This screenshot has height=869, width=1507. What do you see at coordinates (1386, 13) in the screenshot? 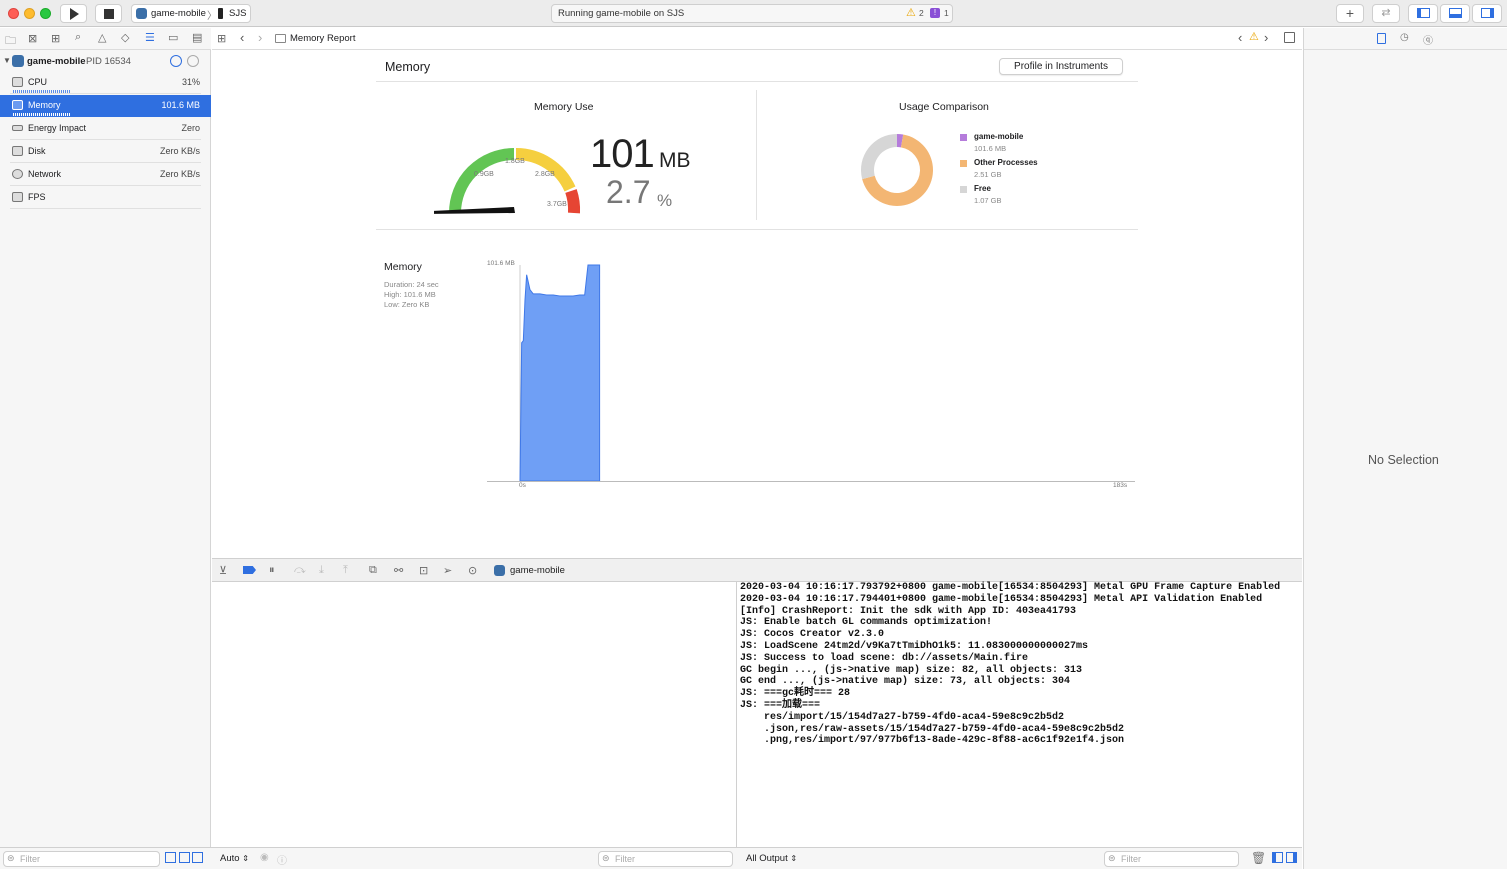
I see `code-review-button: ⇄` at bounding box center [1386, 13].